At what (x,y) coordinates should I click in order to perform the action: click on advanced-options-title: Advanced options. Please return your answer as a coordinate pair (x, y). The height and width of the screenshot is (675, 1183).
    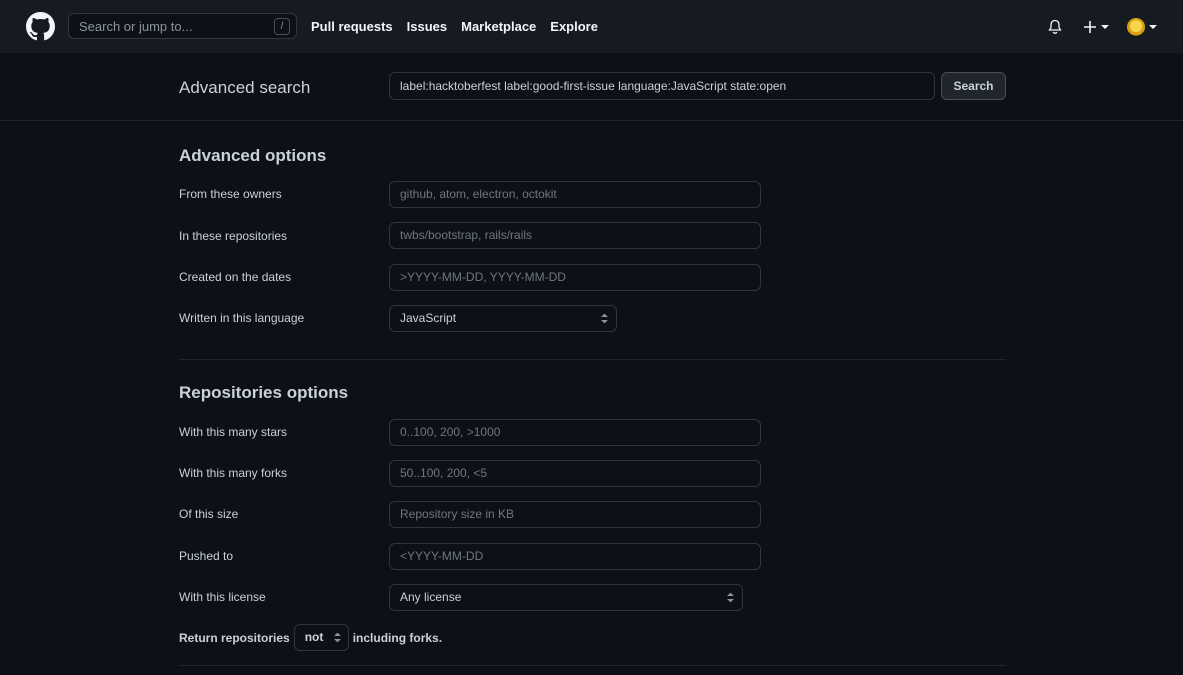
    Looking at the image, I should click on (253, 155).